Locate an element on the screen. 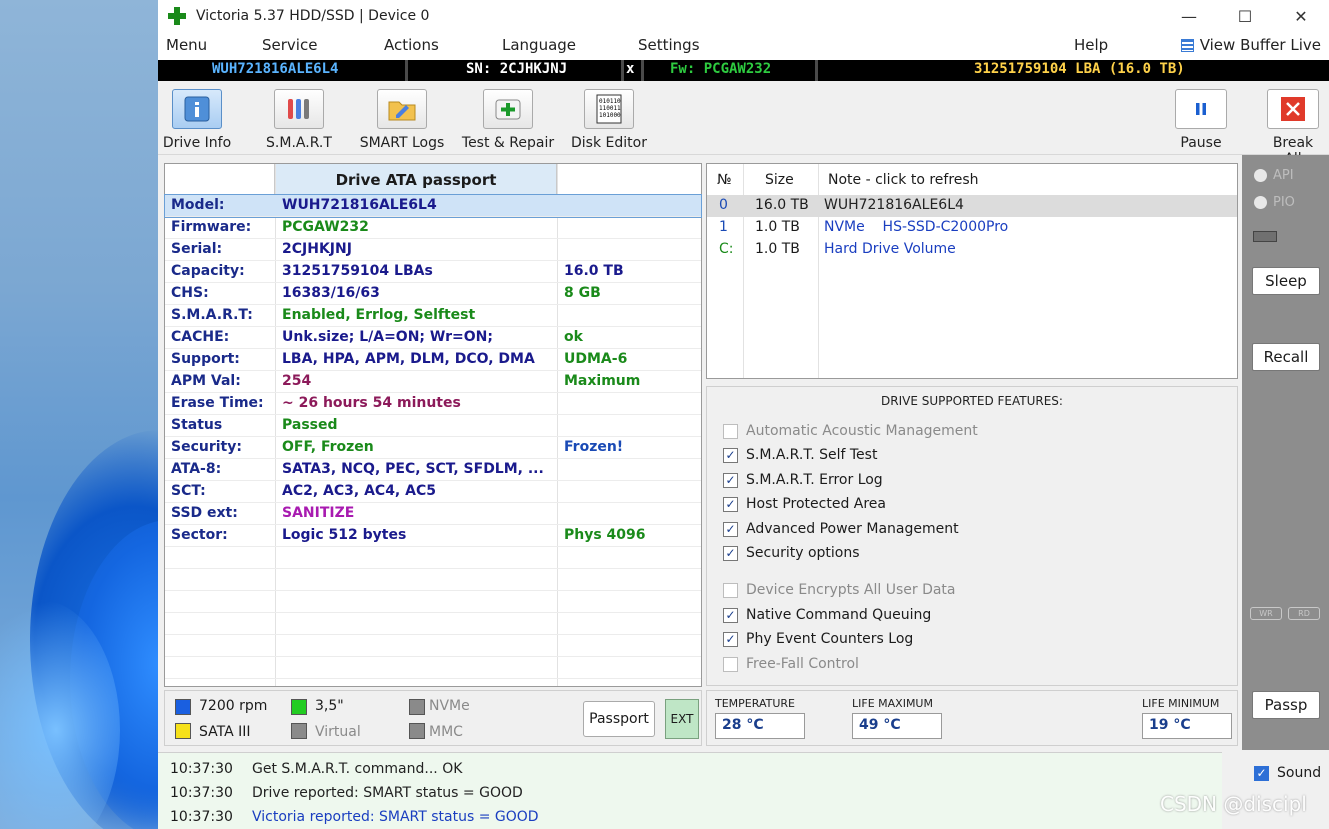 This screenshot has width=1329, height=829. feature-checkbox: ✓ S.M.A.R.T. Self Test is located at coordinates (800, 455).